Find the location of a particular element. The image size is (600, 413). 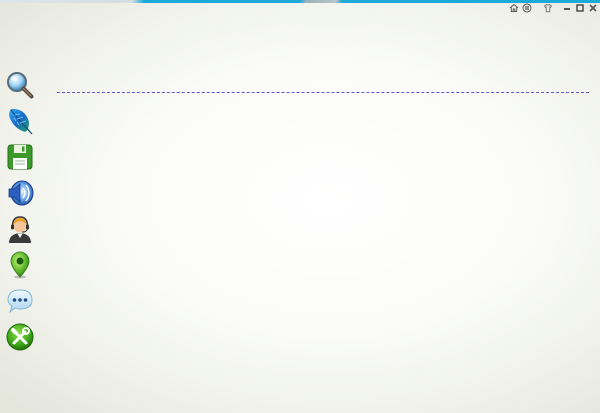

map-pin-icon is located at coordinates (20, 265).